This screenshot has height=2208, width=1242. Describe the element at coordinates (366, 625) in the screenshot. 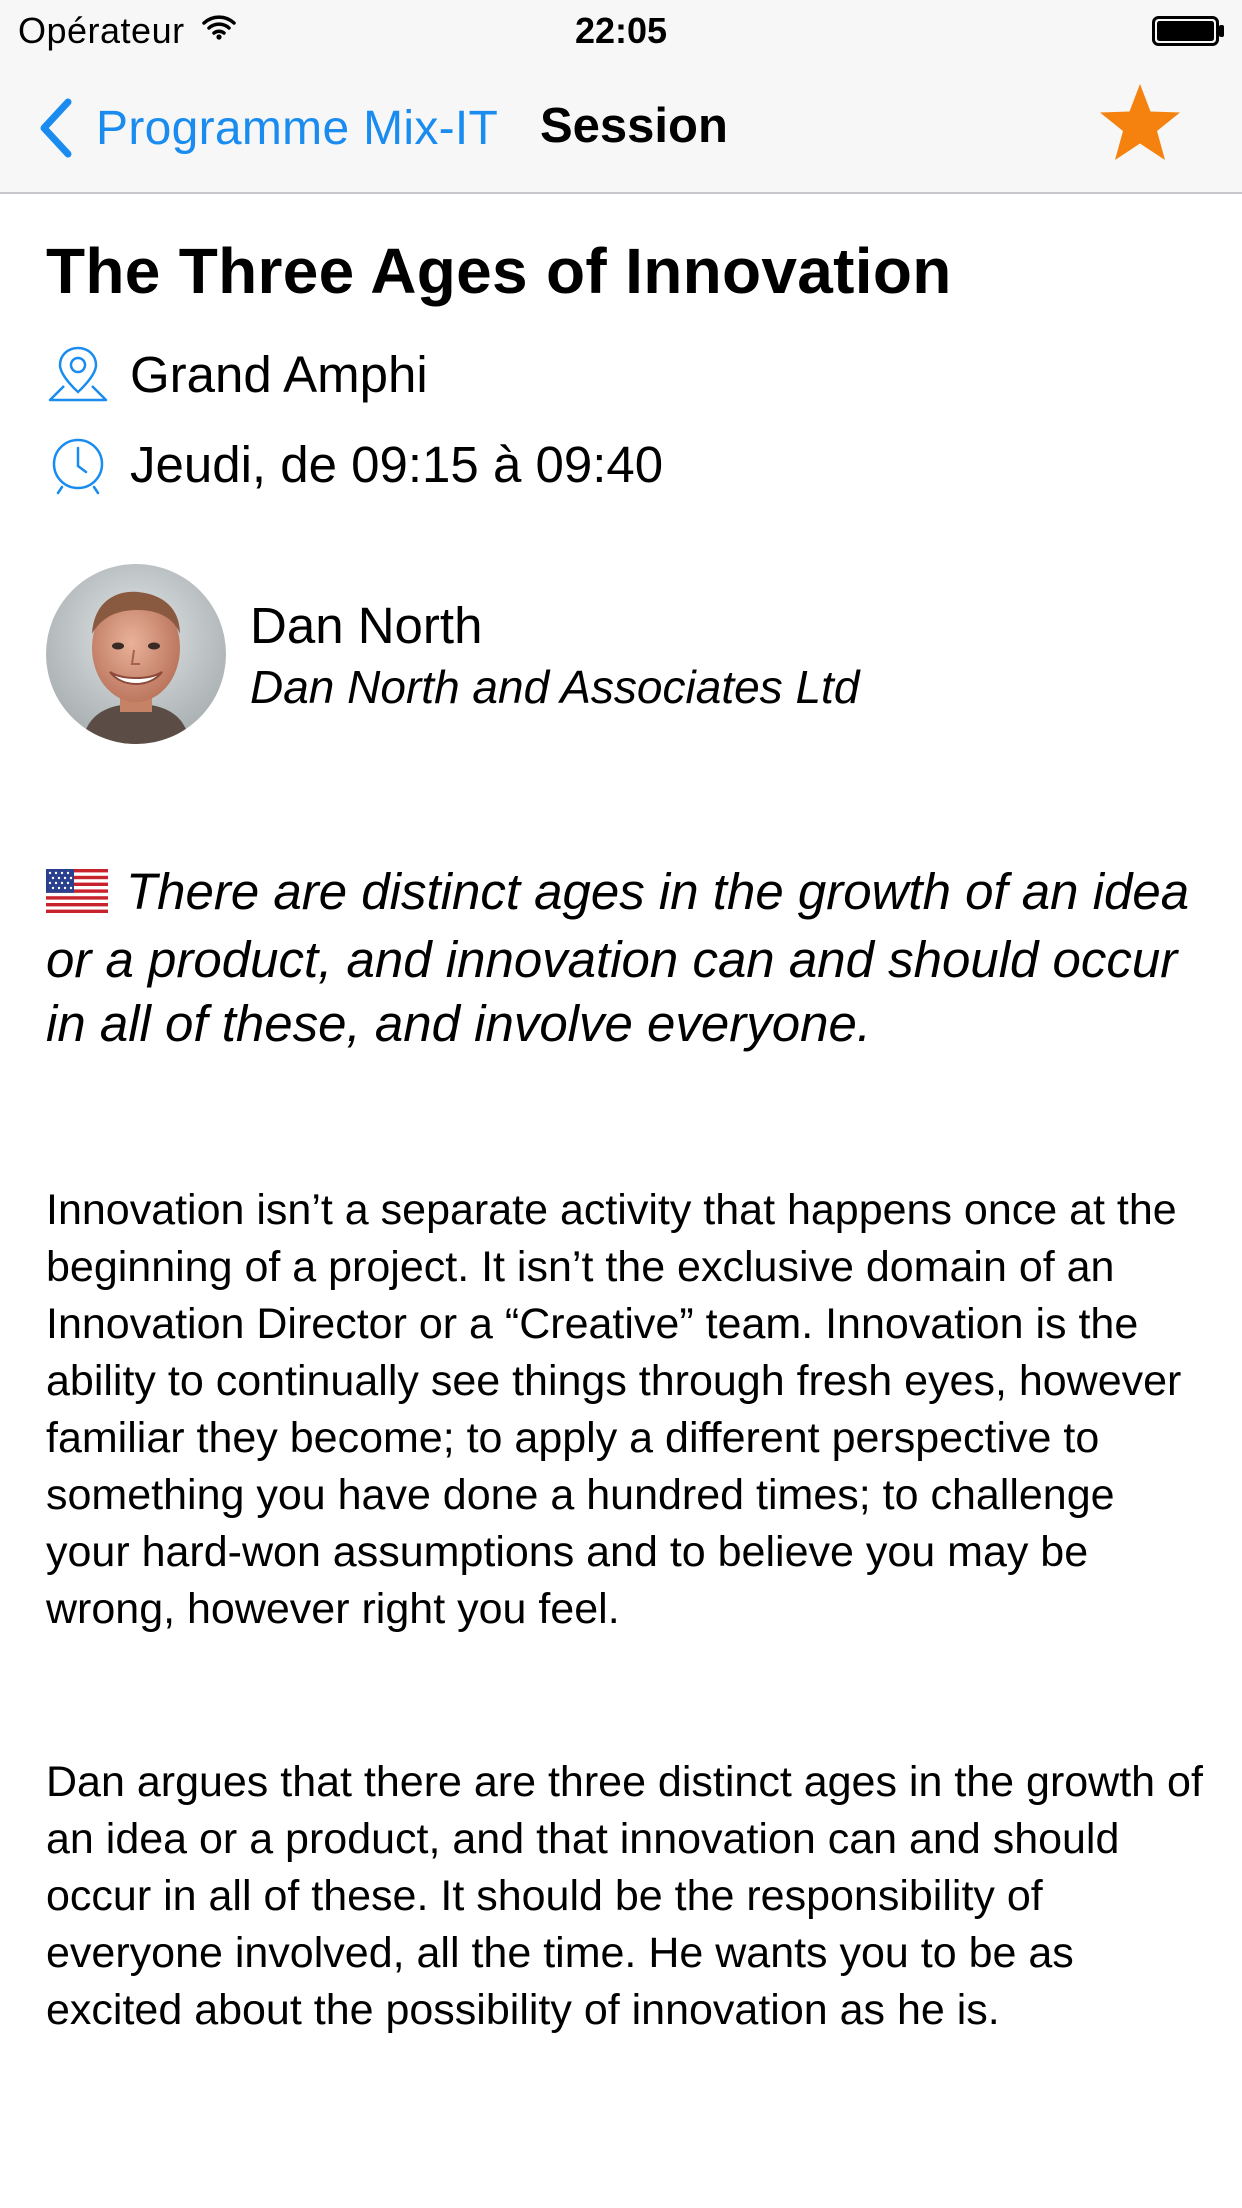

I see `speaker-name: Dan North` at that location.